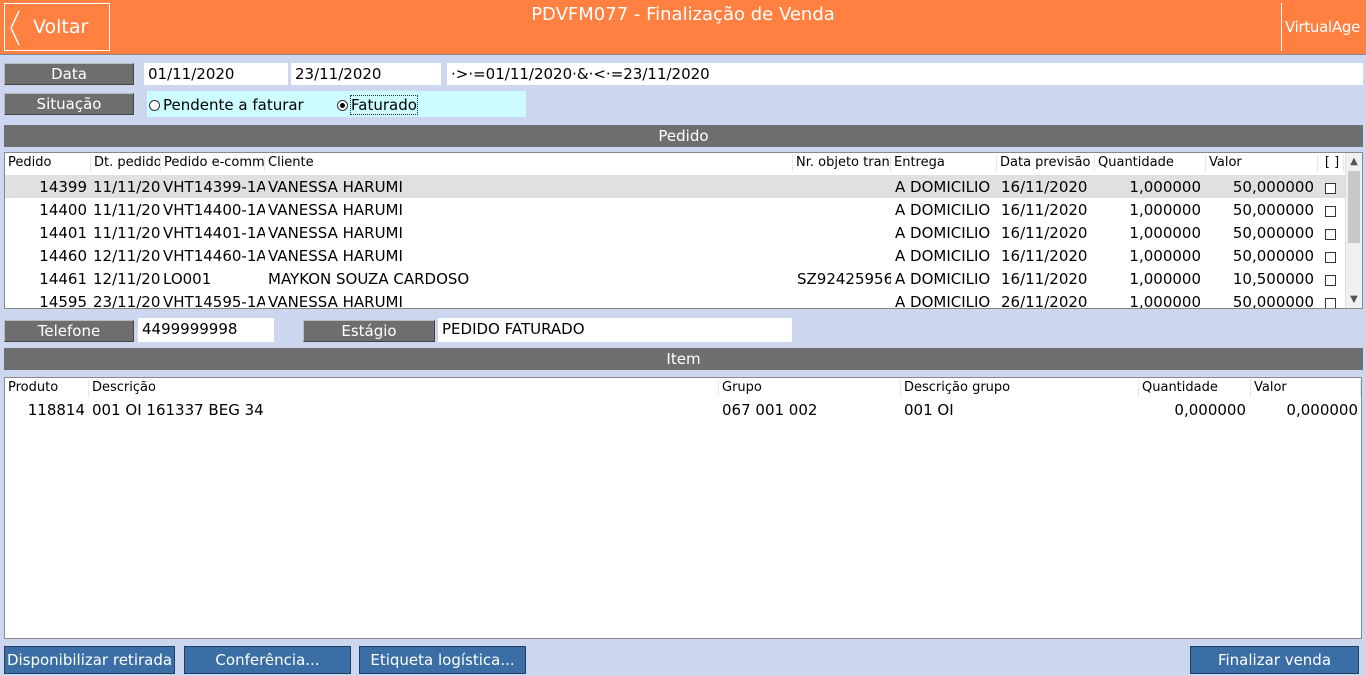 The height and width of the screenshot is (676, 1366). What do you see at coordinates (1354, 161) in the screenshot?
I see `scroll-up-icon: ▲` at bounding box center [1354, 161].